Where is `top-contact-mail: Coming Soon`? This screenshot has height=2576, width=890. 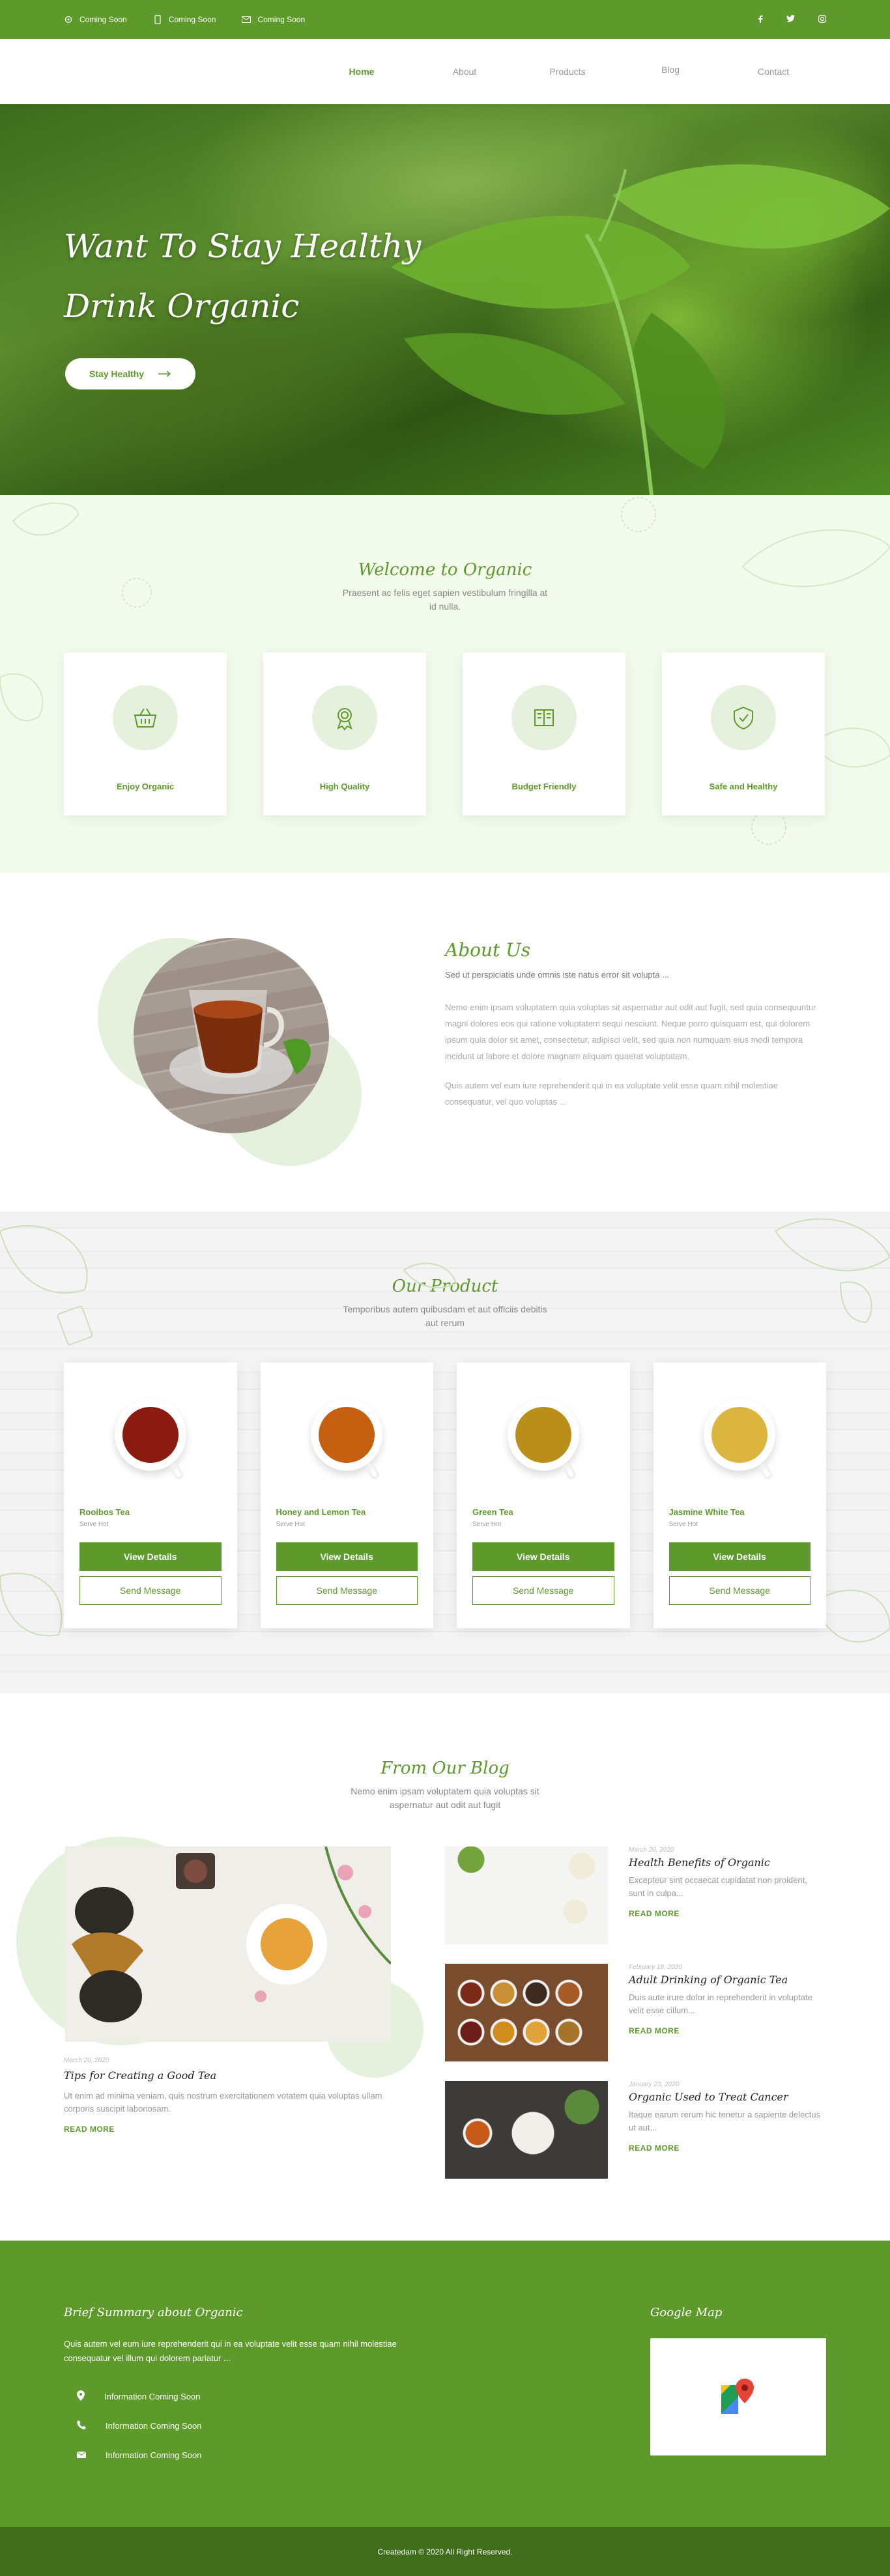 top-contact-mail: Coming Soon is located at coordinates (273, 19).